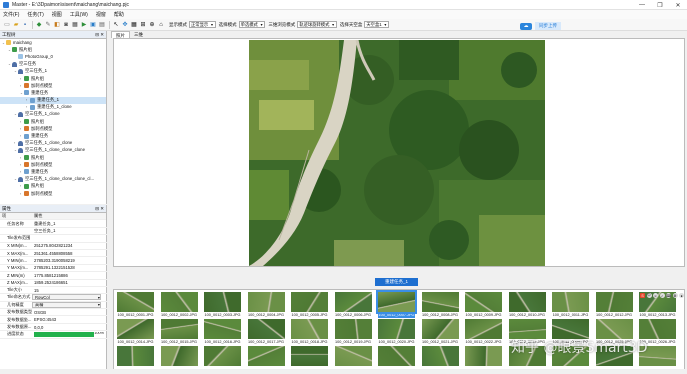 This screenshot has height=374, width=687. Describe the element at coordinates (25, 25) in the screenshot. I see `save-icon: ▪` at that location.